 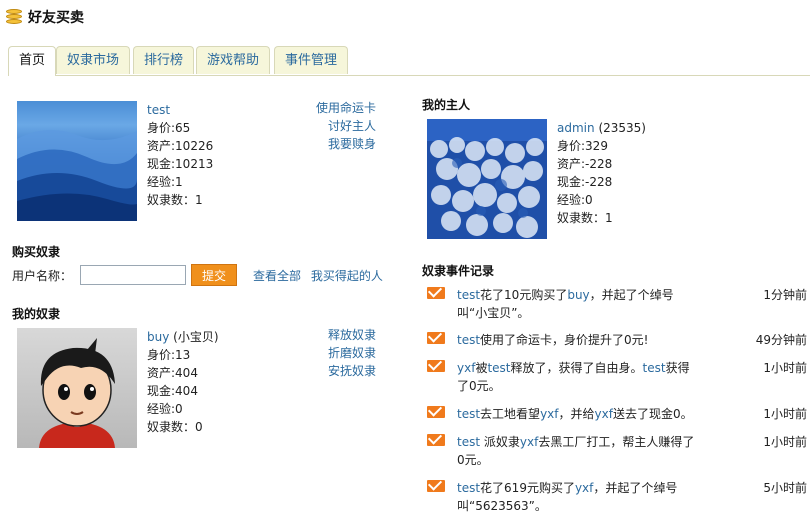 I want to click on torture-slave-link: 折磨奴隶, so click(x=352, y=353).